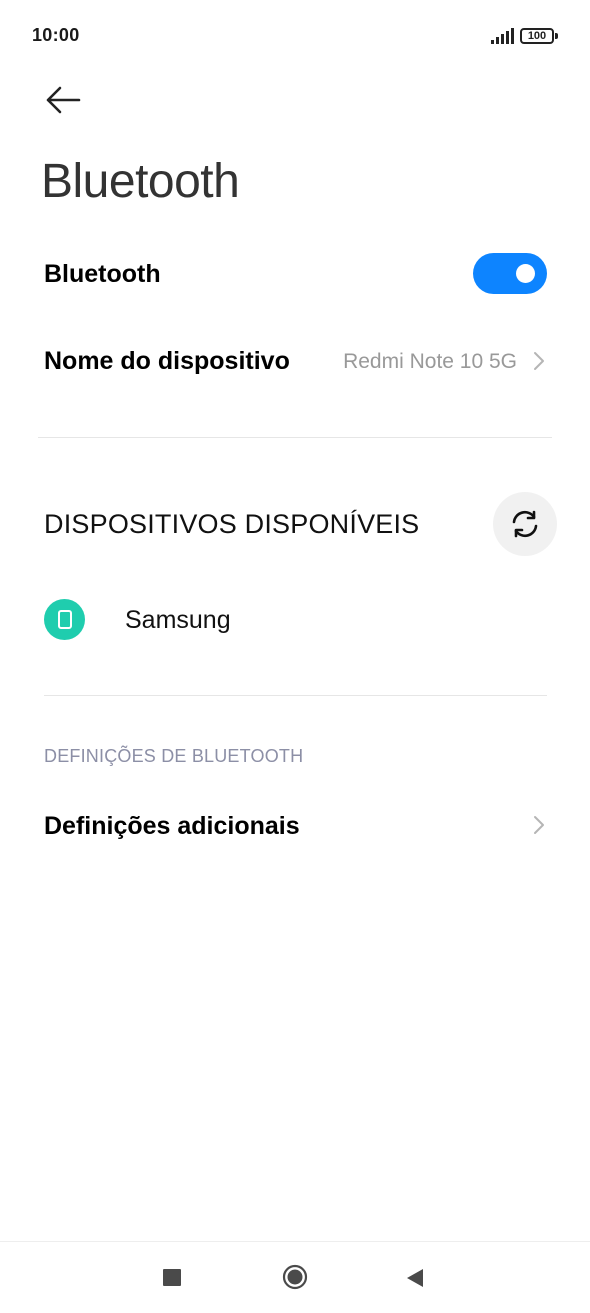  Describe the element at coordinates (140, 181) in the screenshot. I see `page-title: Bluetooth` at that location.